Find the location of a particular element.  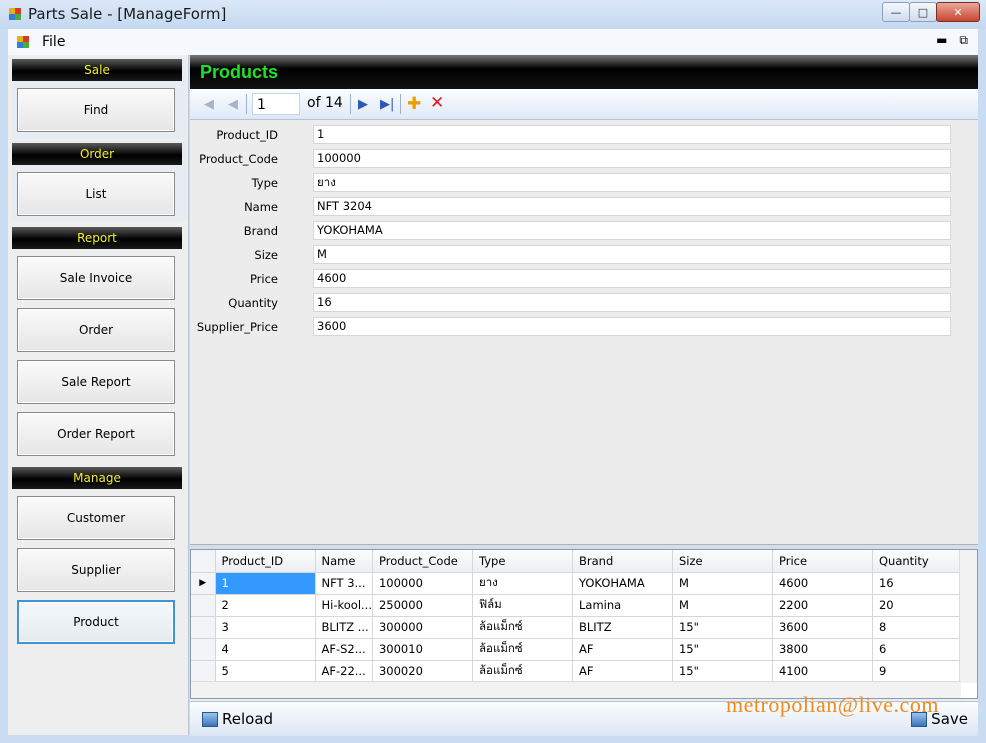

cell: 16 is located at coordinates (918, 583).